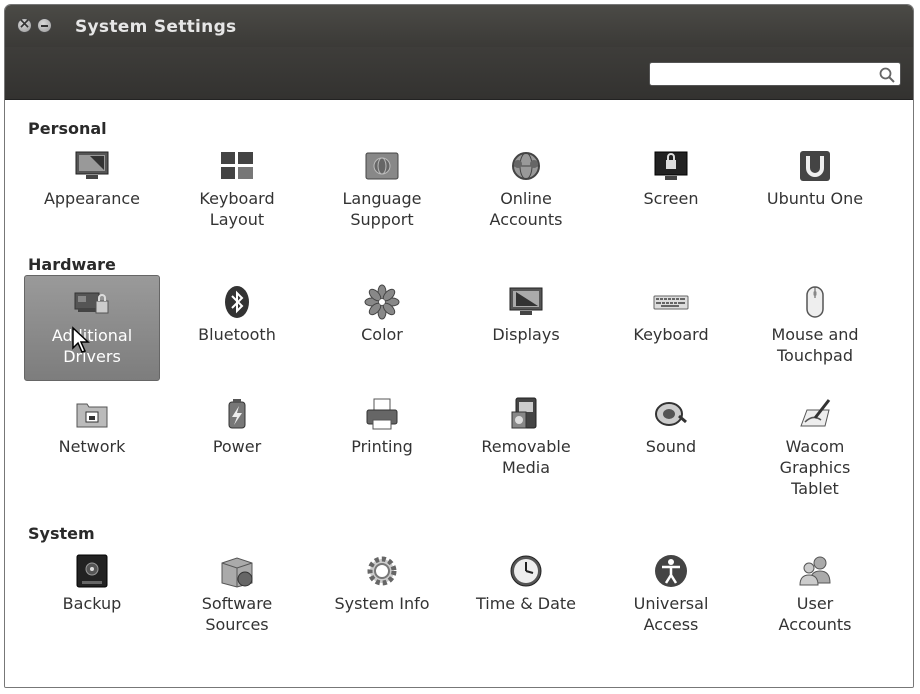 Image resolution: width=920 pixels, height=694 pixels. What do you see at coordinates (526, 301) in the screenshot?
I see `displays-icon` at bounding box center [526, 301].